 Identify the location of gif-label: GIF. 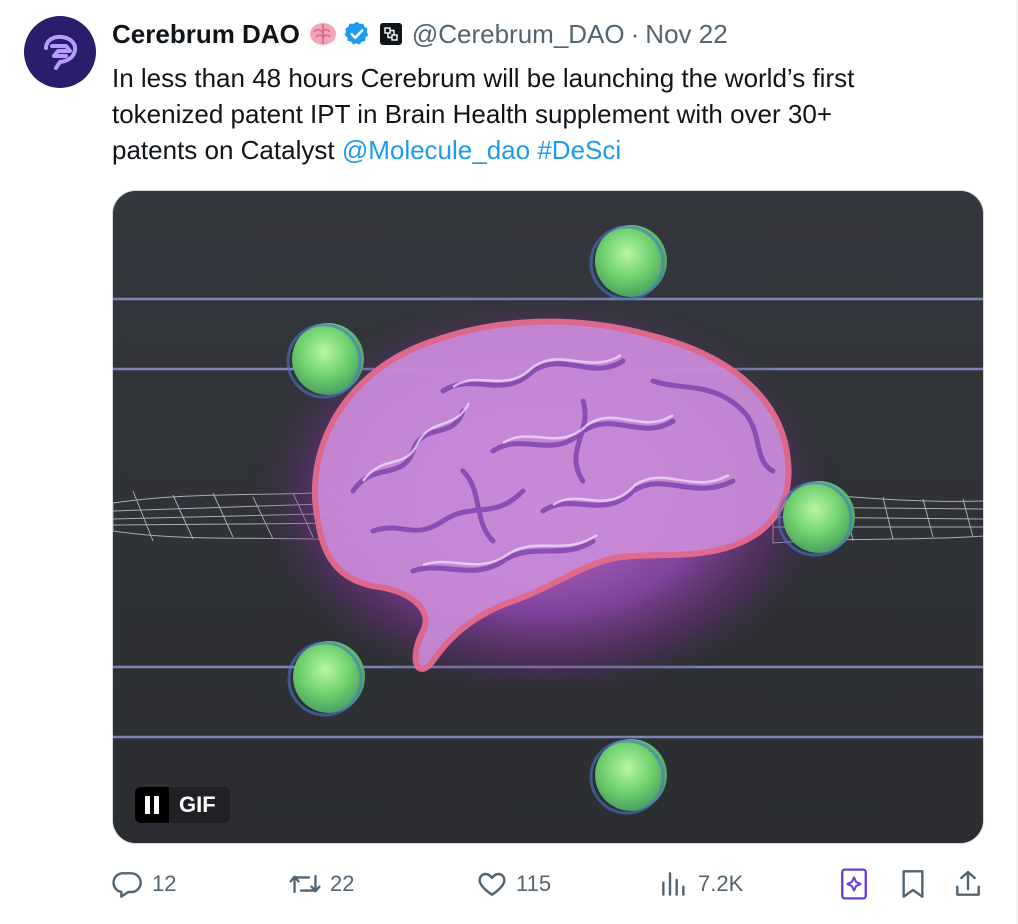
(199, 805).